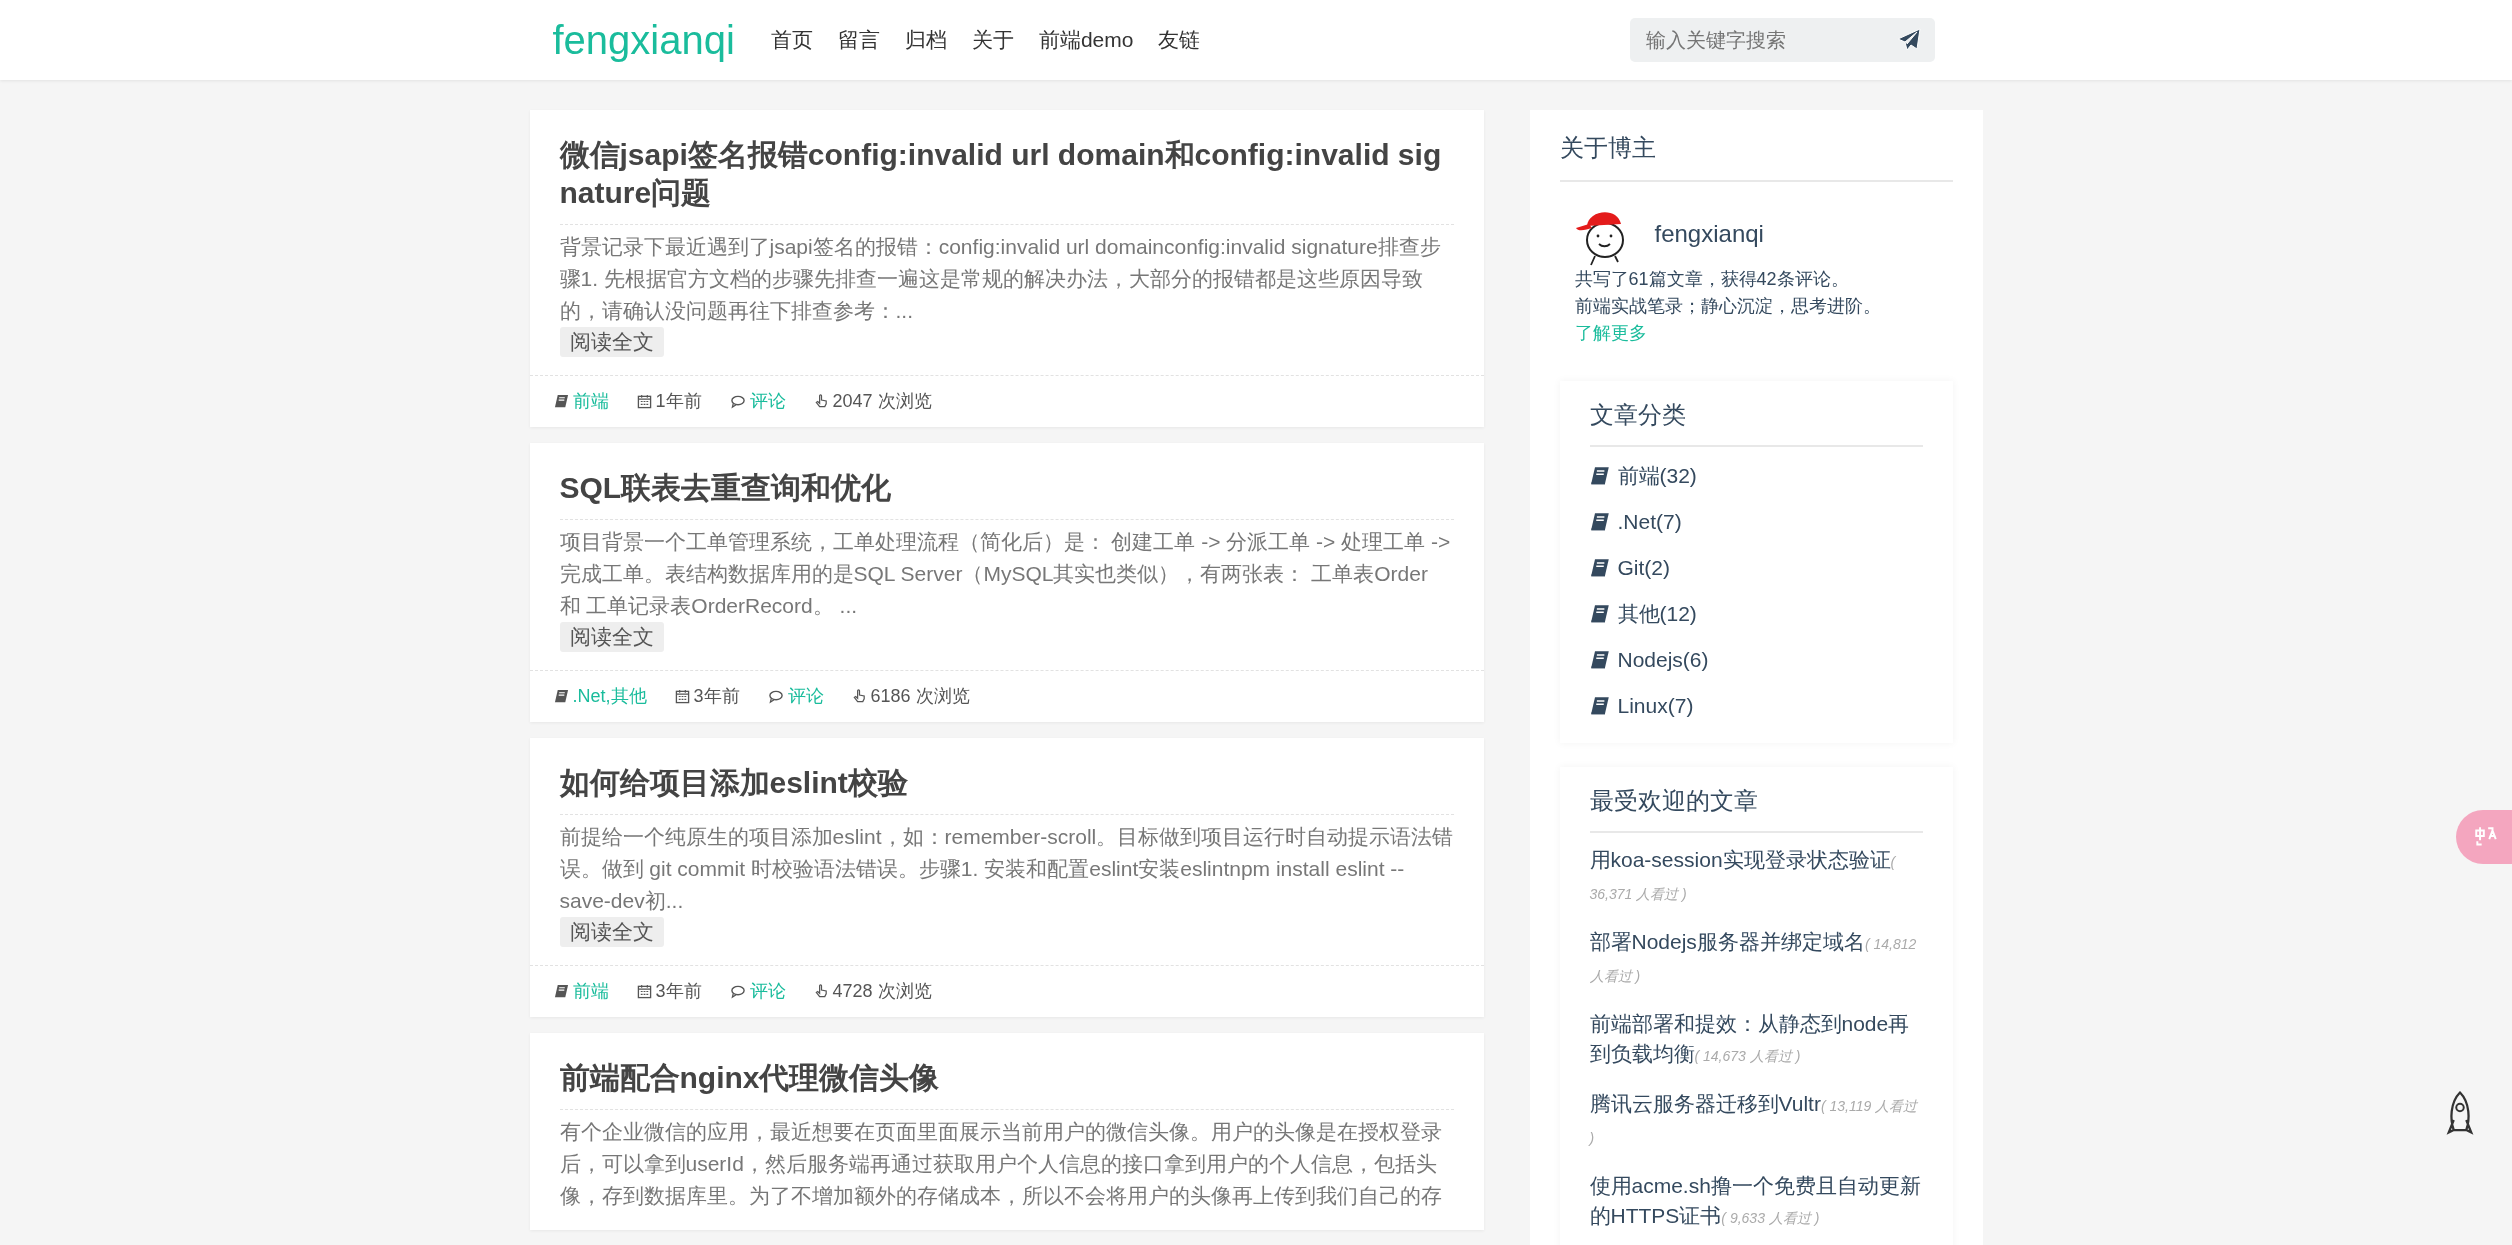 Image resolution: width=2512 pixels, height=1245 pixels. Describe the element at coordinates (1006, 180) in the screenshot. I see `article-title: 微信jsapi签名报错config:invalid url domain和config:invalid signature问题` at that location.